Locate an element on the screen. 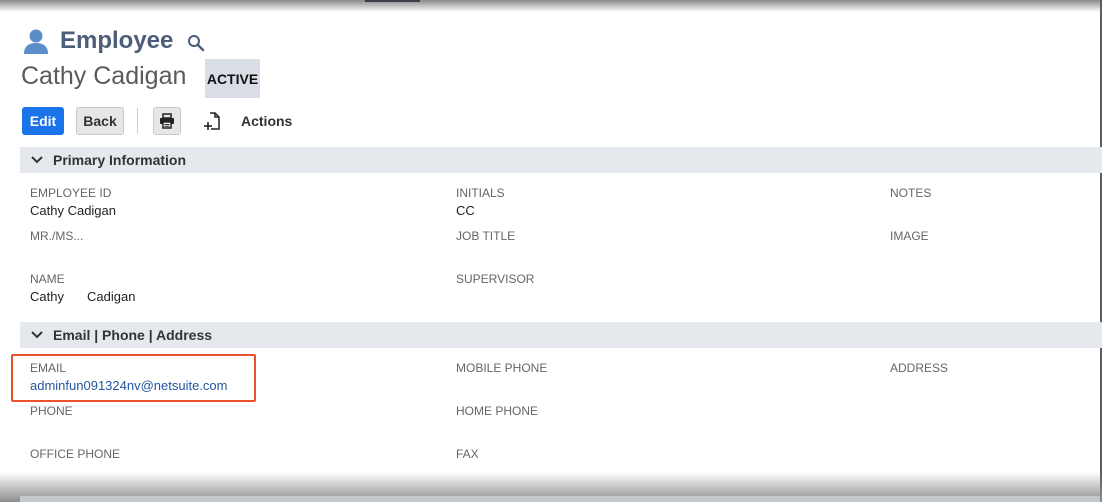  image-label: IMAGE is located at coordinates (909, 236).